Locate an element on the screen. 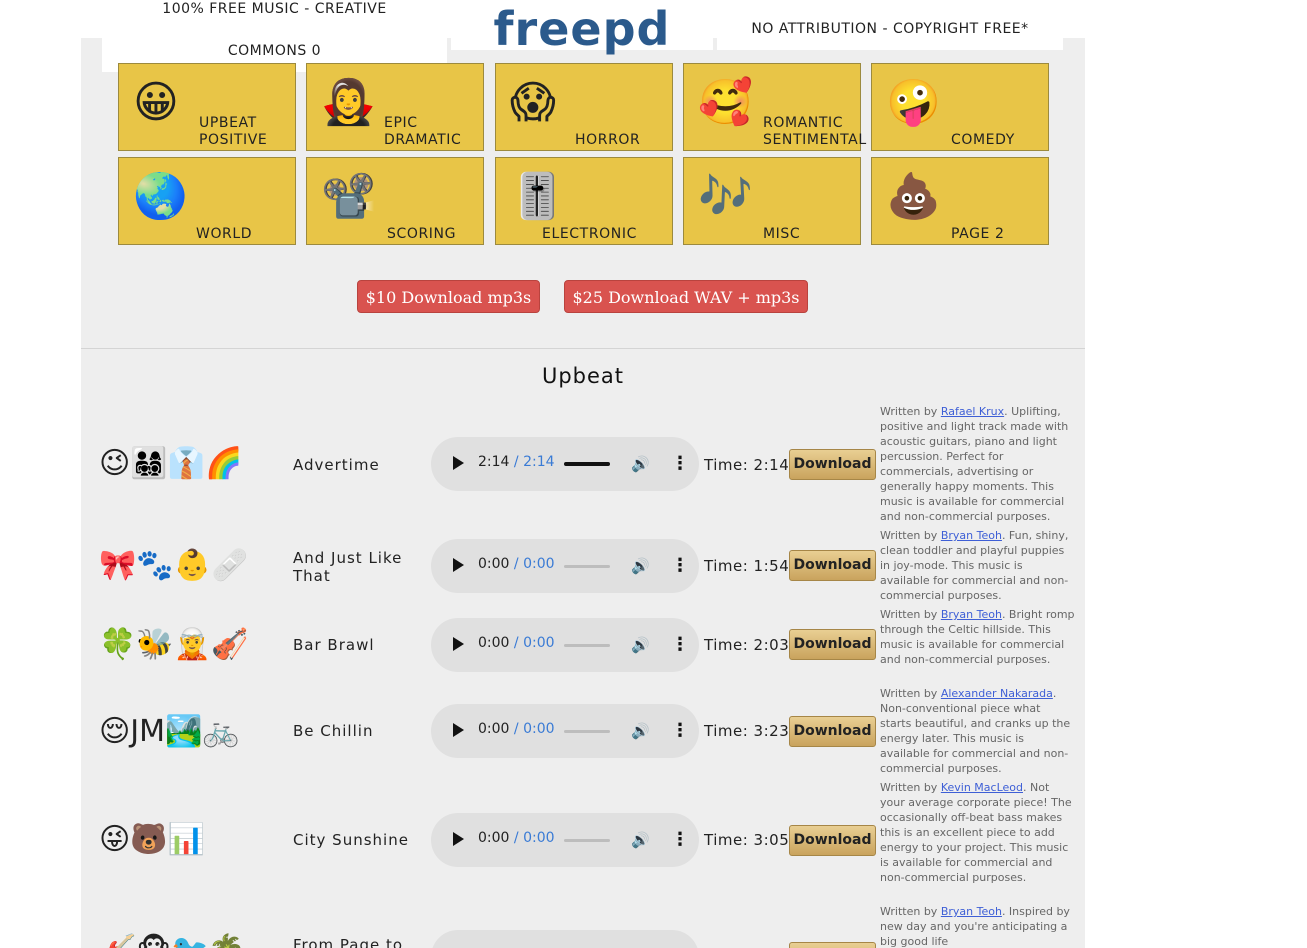  category-label-line1: UPBEAT is located at coordinates (228, 123).